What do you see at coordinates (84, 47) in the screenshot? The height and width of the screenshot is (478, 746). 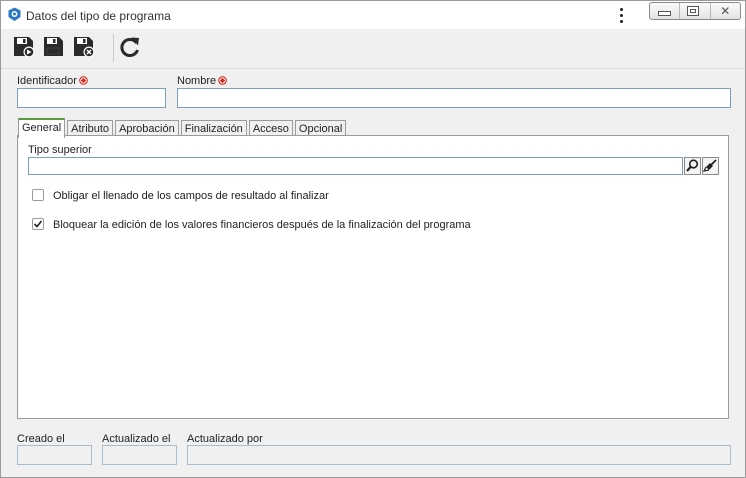 I see `save-and-close-icon` at bounding box center [84, 47].